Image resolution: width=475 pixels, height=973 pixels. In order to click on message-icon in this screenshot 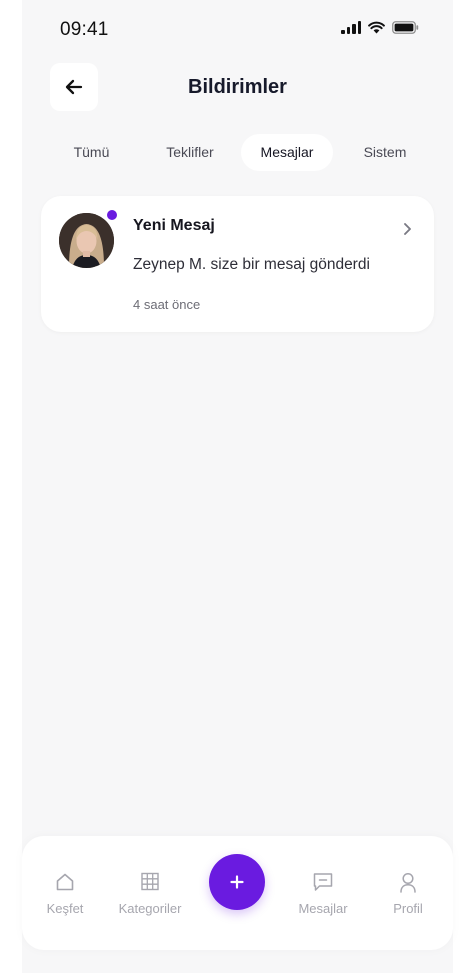, I will do `click(323, 882)`.